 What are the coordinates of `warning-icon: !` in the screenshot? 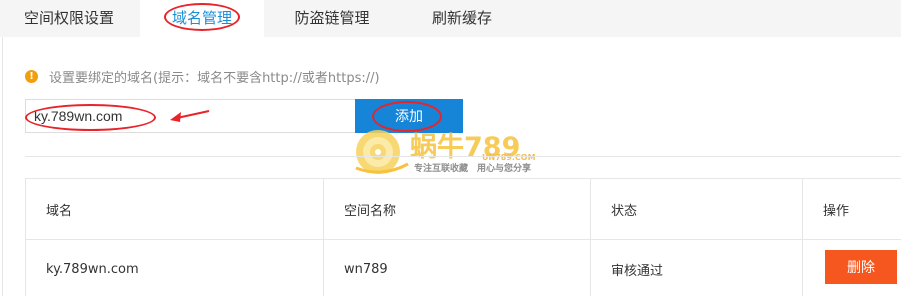 It's located at (31, 76).